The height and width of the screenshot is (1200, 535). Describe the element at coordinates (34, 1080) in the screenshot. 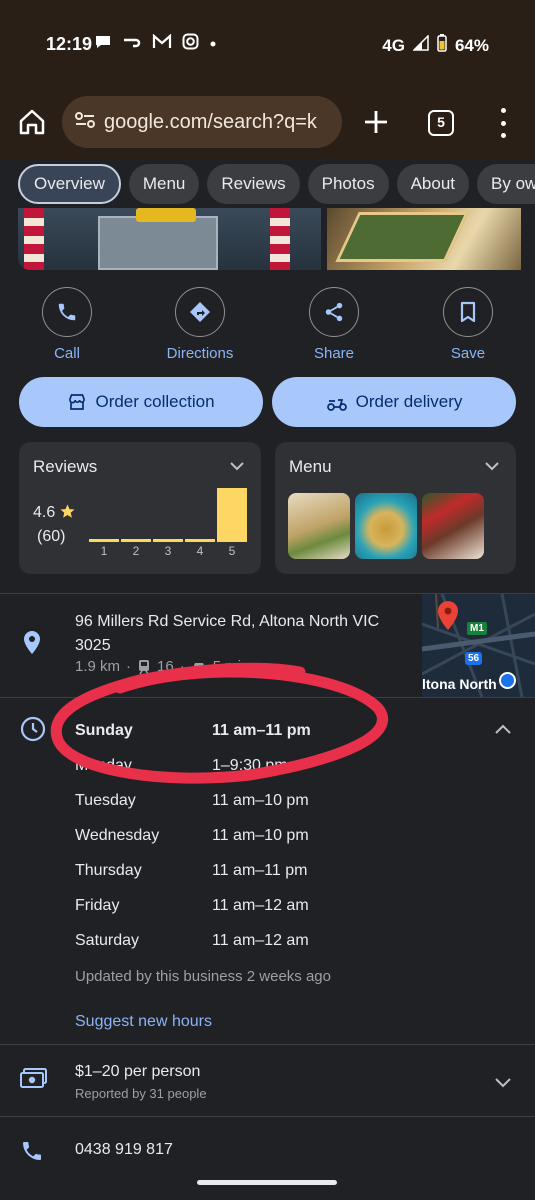

I see `money-icon` at that location.